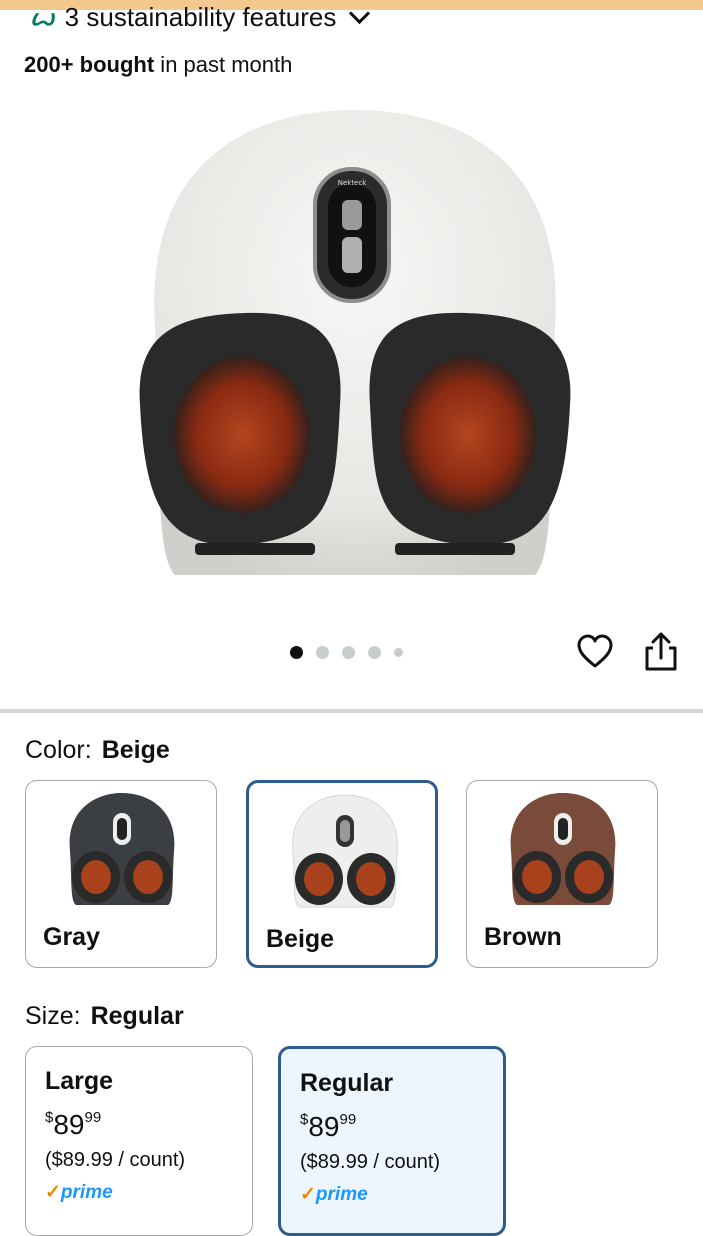 The width and height of the screenshot is (703, 1236). Describe the element at coordinates (122, 849) in the screenshot. I see `color-thumbnail-gray` at that location.